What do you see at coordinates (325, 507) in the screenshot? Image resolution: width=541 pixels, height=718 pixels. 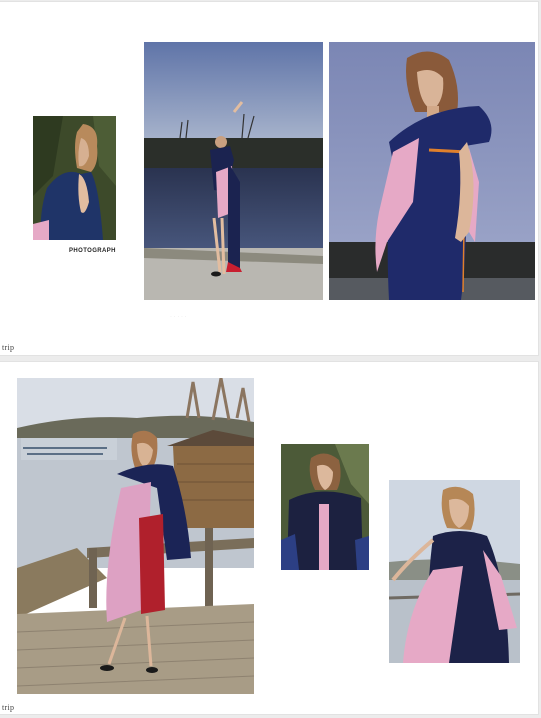 I see `photo-vest-closeup` at bounding box center [325, 507].